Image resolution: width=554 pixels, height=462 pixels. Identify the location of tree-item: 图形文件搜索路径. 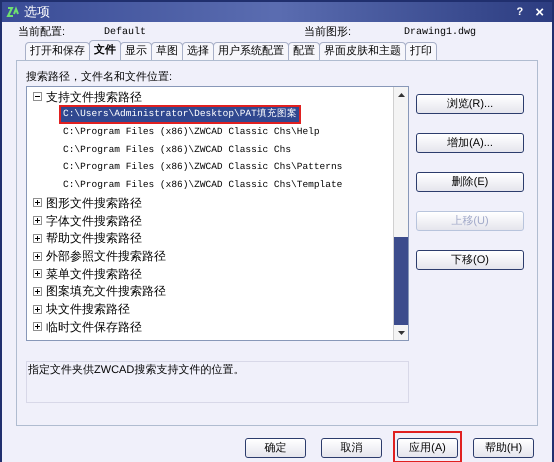
(94, 203).